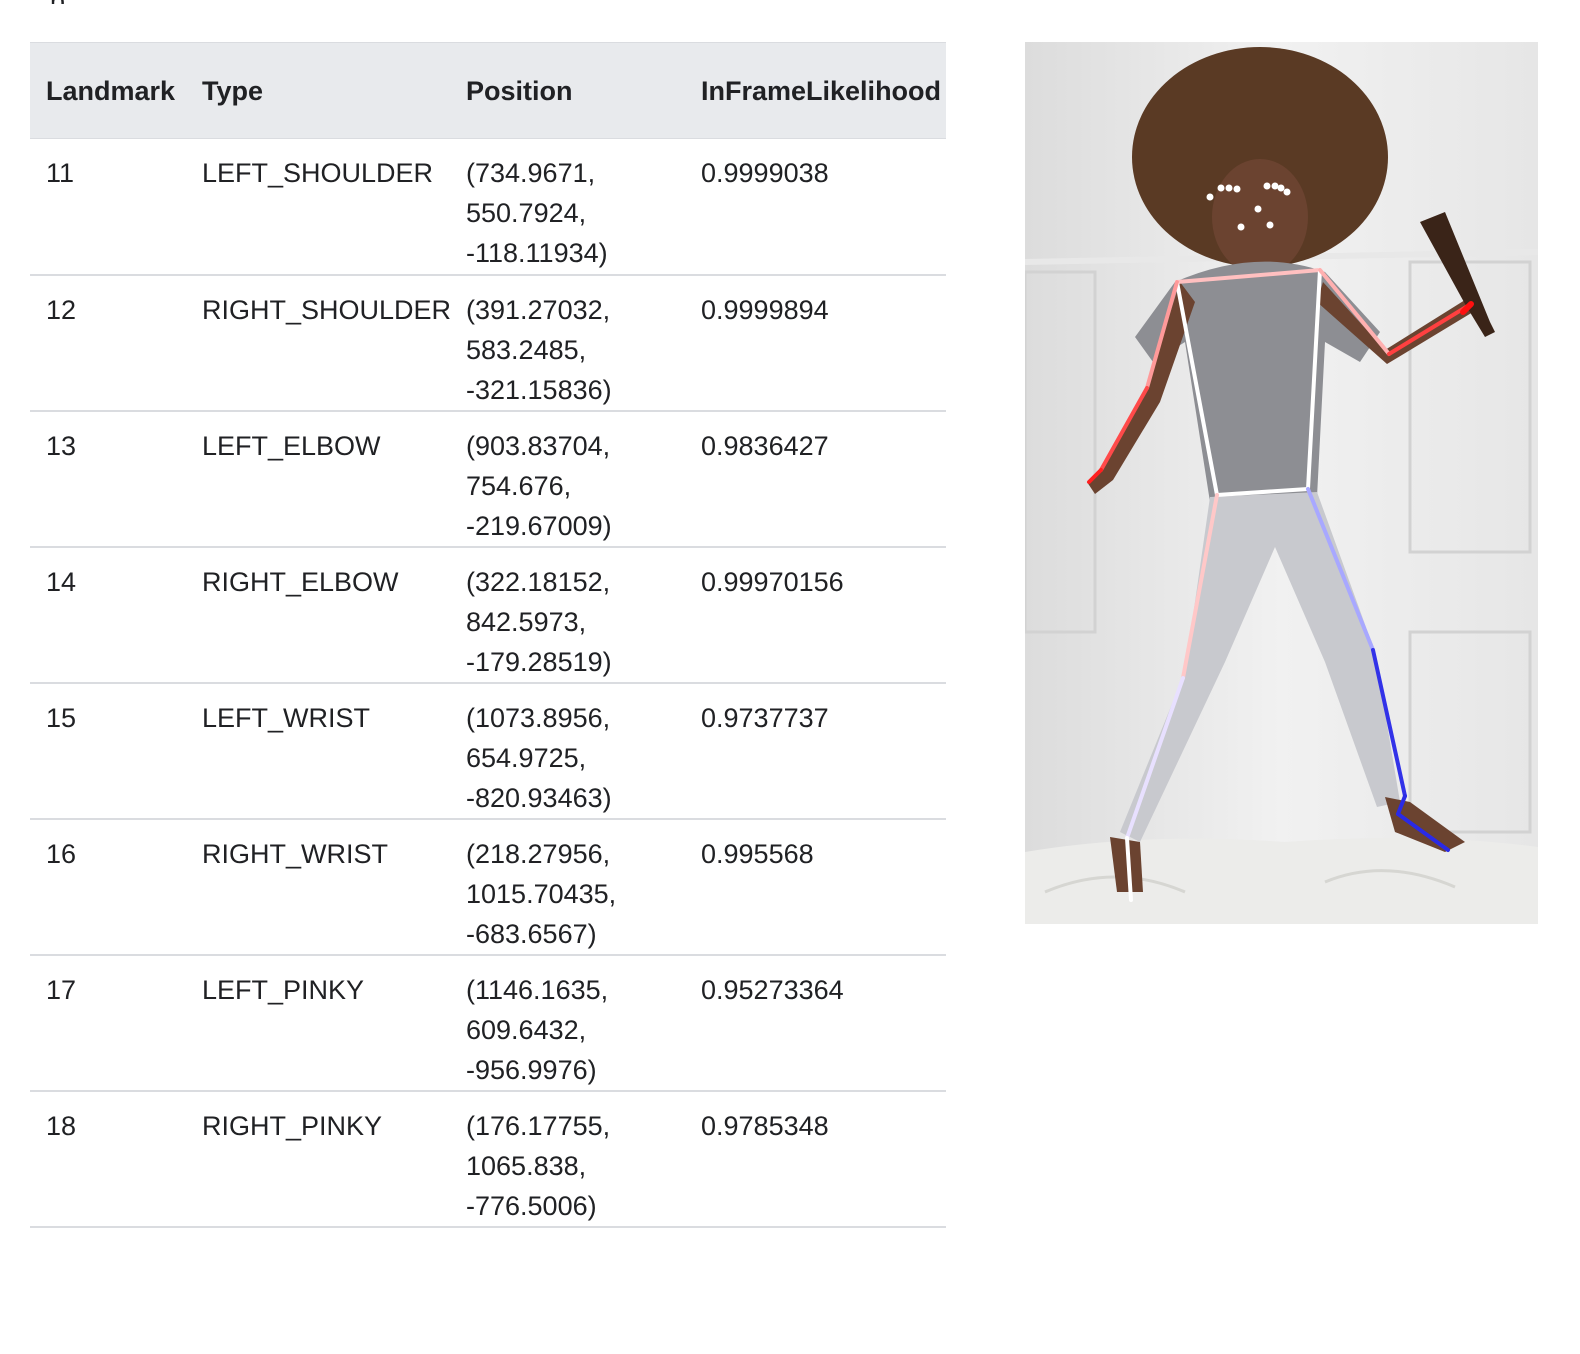  What do you see at coordinates (519, 485) in the screenshot?
I see `position-y: 754.676,` at bounding box center [519, 485].